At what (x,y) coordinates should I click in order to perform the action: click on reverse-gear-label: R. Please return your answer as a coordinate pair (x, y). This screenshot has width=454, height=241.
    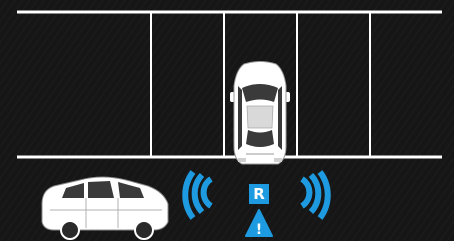
    Looking at the image, I should click on (259, 194).